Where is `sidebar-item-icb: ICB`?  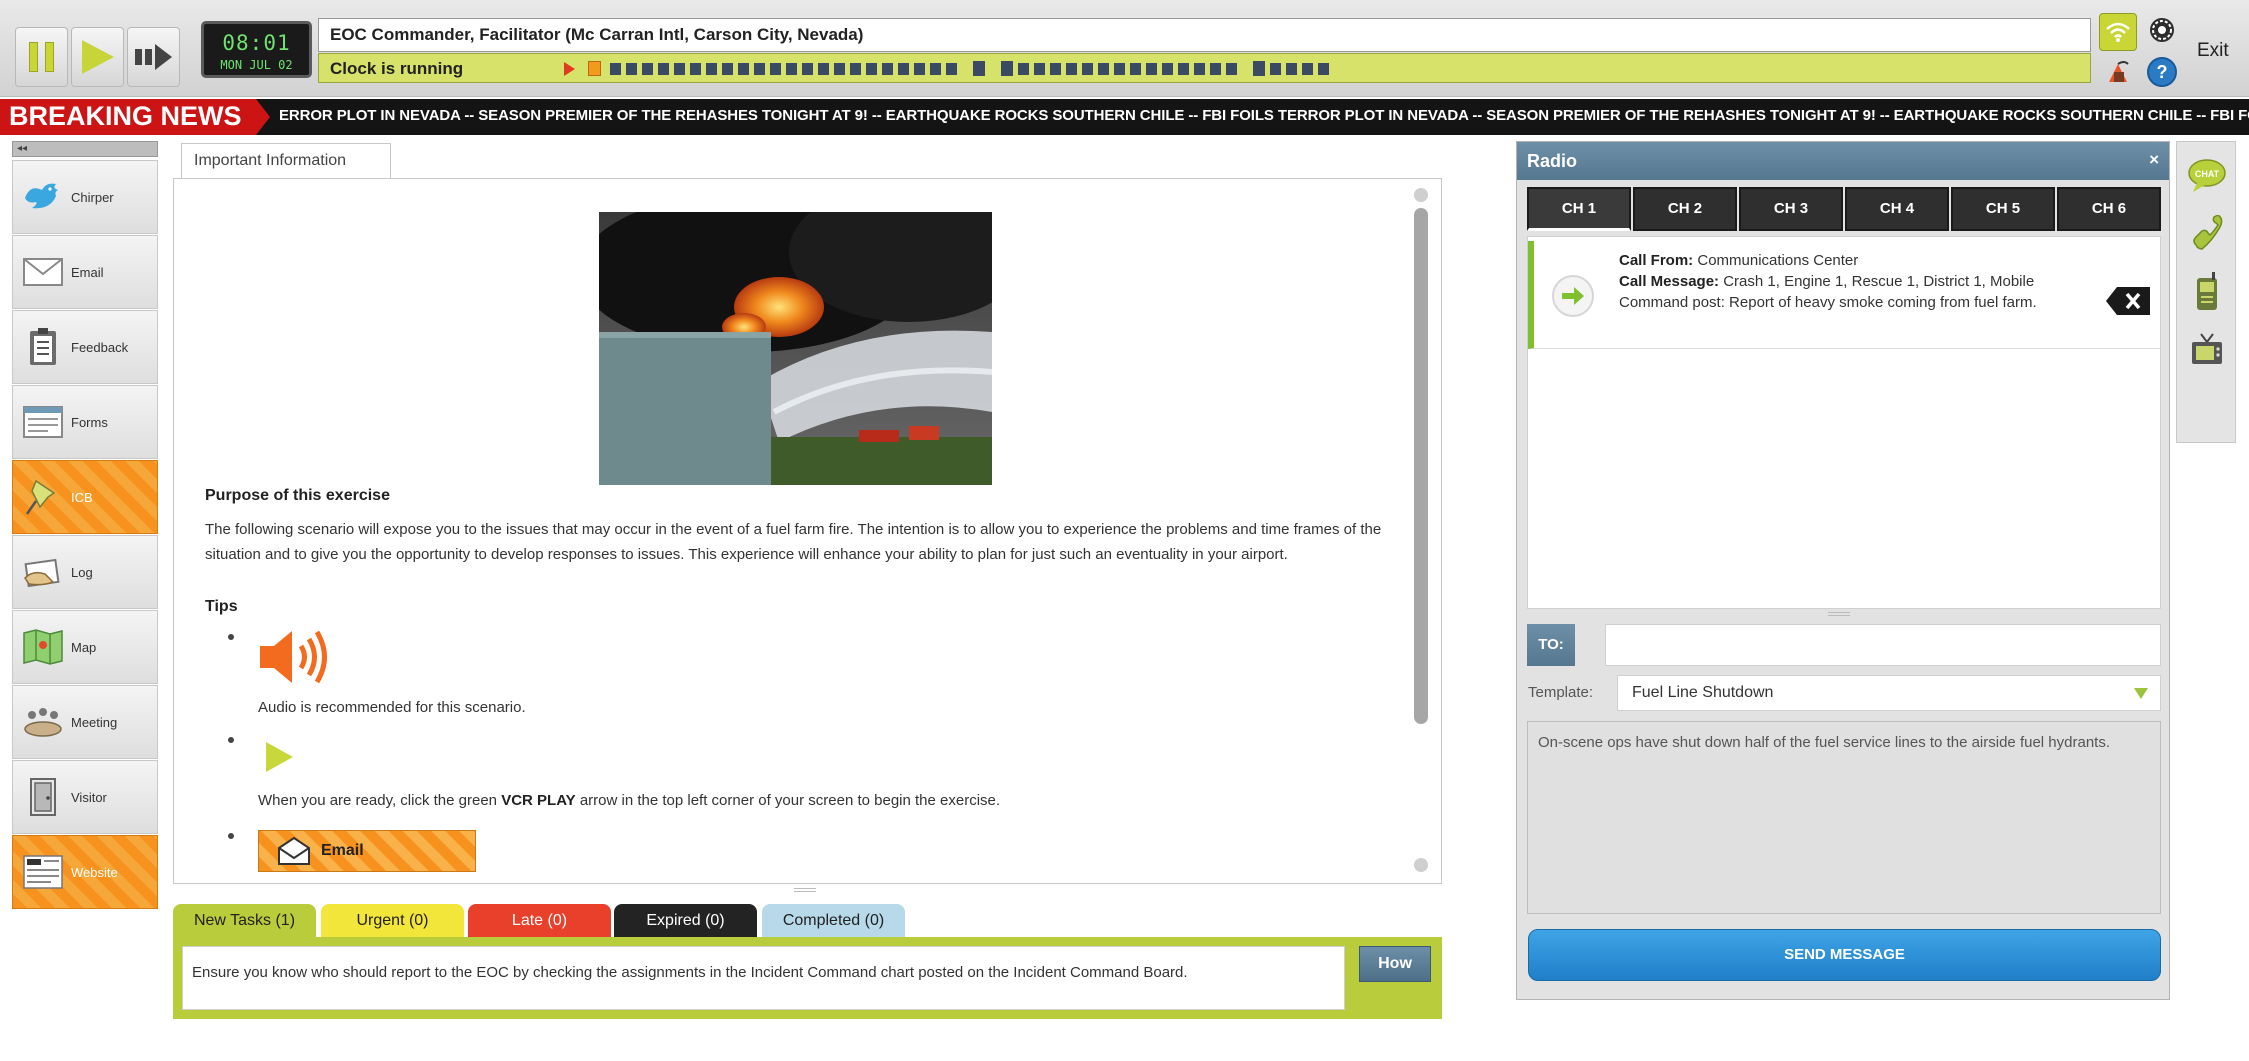
sidebar-item-icb: ICB is located at coordinates (85, 497).